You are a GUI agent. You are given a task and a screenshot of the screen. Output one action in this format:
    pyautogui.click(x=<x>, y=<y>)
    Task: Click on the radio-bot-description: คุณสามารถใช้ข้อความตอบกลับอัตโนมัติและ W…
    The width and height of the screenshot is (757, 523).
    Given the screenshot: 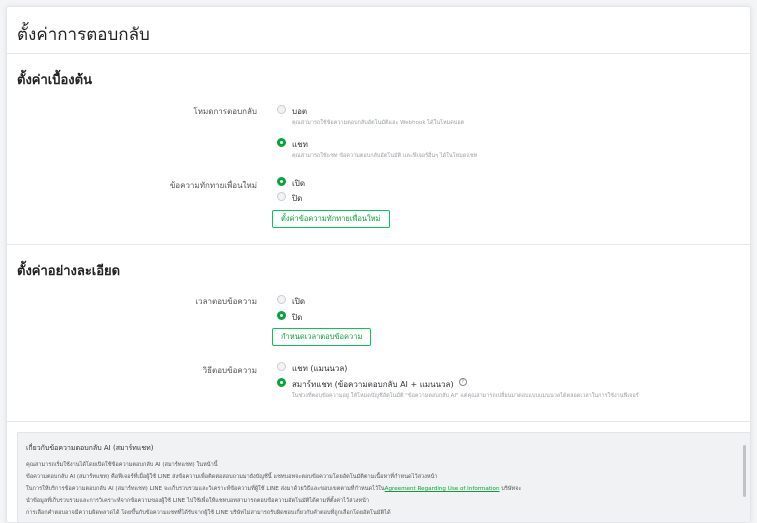 What is the action you would take?
    pyautogui.click(x=378, y=123)
    